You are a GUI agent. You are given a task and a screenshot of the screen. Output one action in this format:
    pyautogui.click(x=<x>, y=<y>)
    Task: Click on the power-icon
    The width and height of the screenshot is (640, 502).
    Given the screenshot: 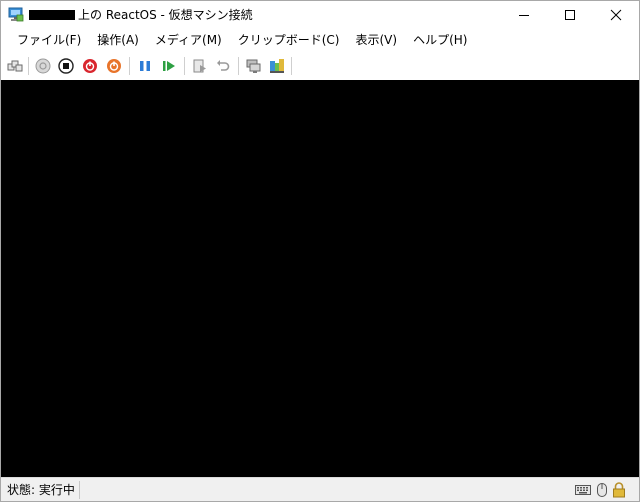 What is the action you would take?
    pyautogui.click(x=114, y=66)
    